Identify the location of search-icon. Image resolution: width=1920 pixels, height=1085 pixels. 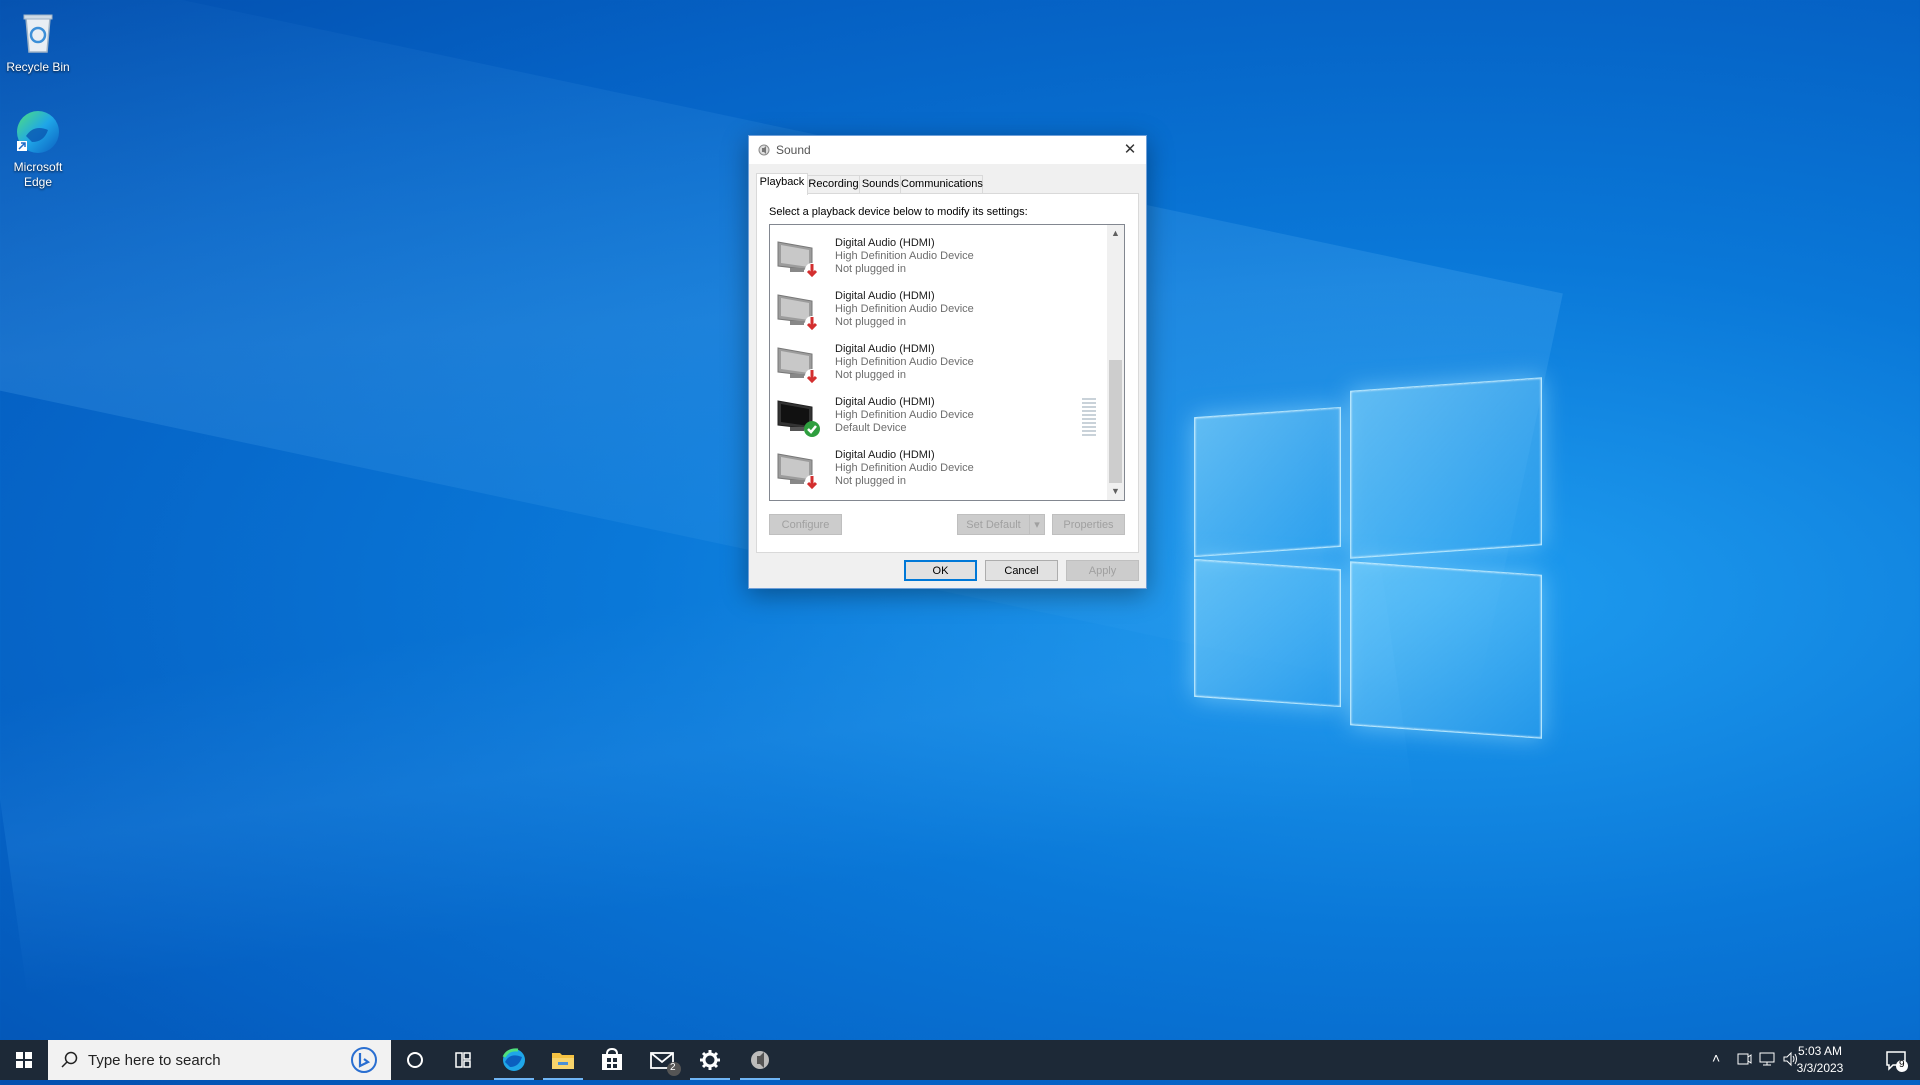
(70, 1062).